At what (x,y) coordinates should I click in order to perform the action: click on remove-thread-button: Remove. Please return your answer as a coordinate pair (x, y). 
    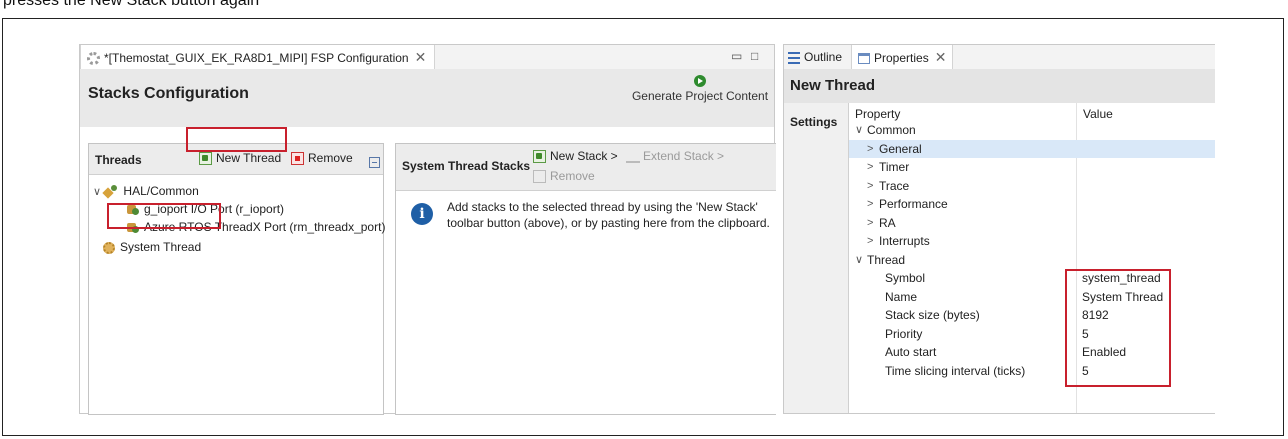
    Looking at the image, I should click on (322, 158).